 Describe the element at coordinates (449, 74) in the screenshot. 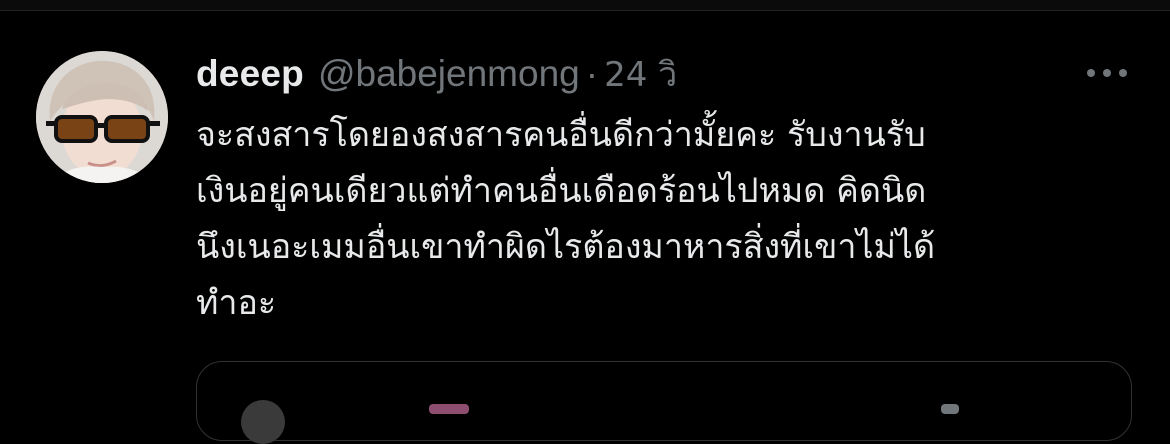

I see `user-handle: @babejenmong` at that location.